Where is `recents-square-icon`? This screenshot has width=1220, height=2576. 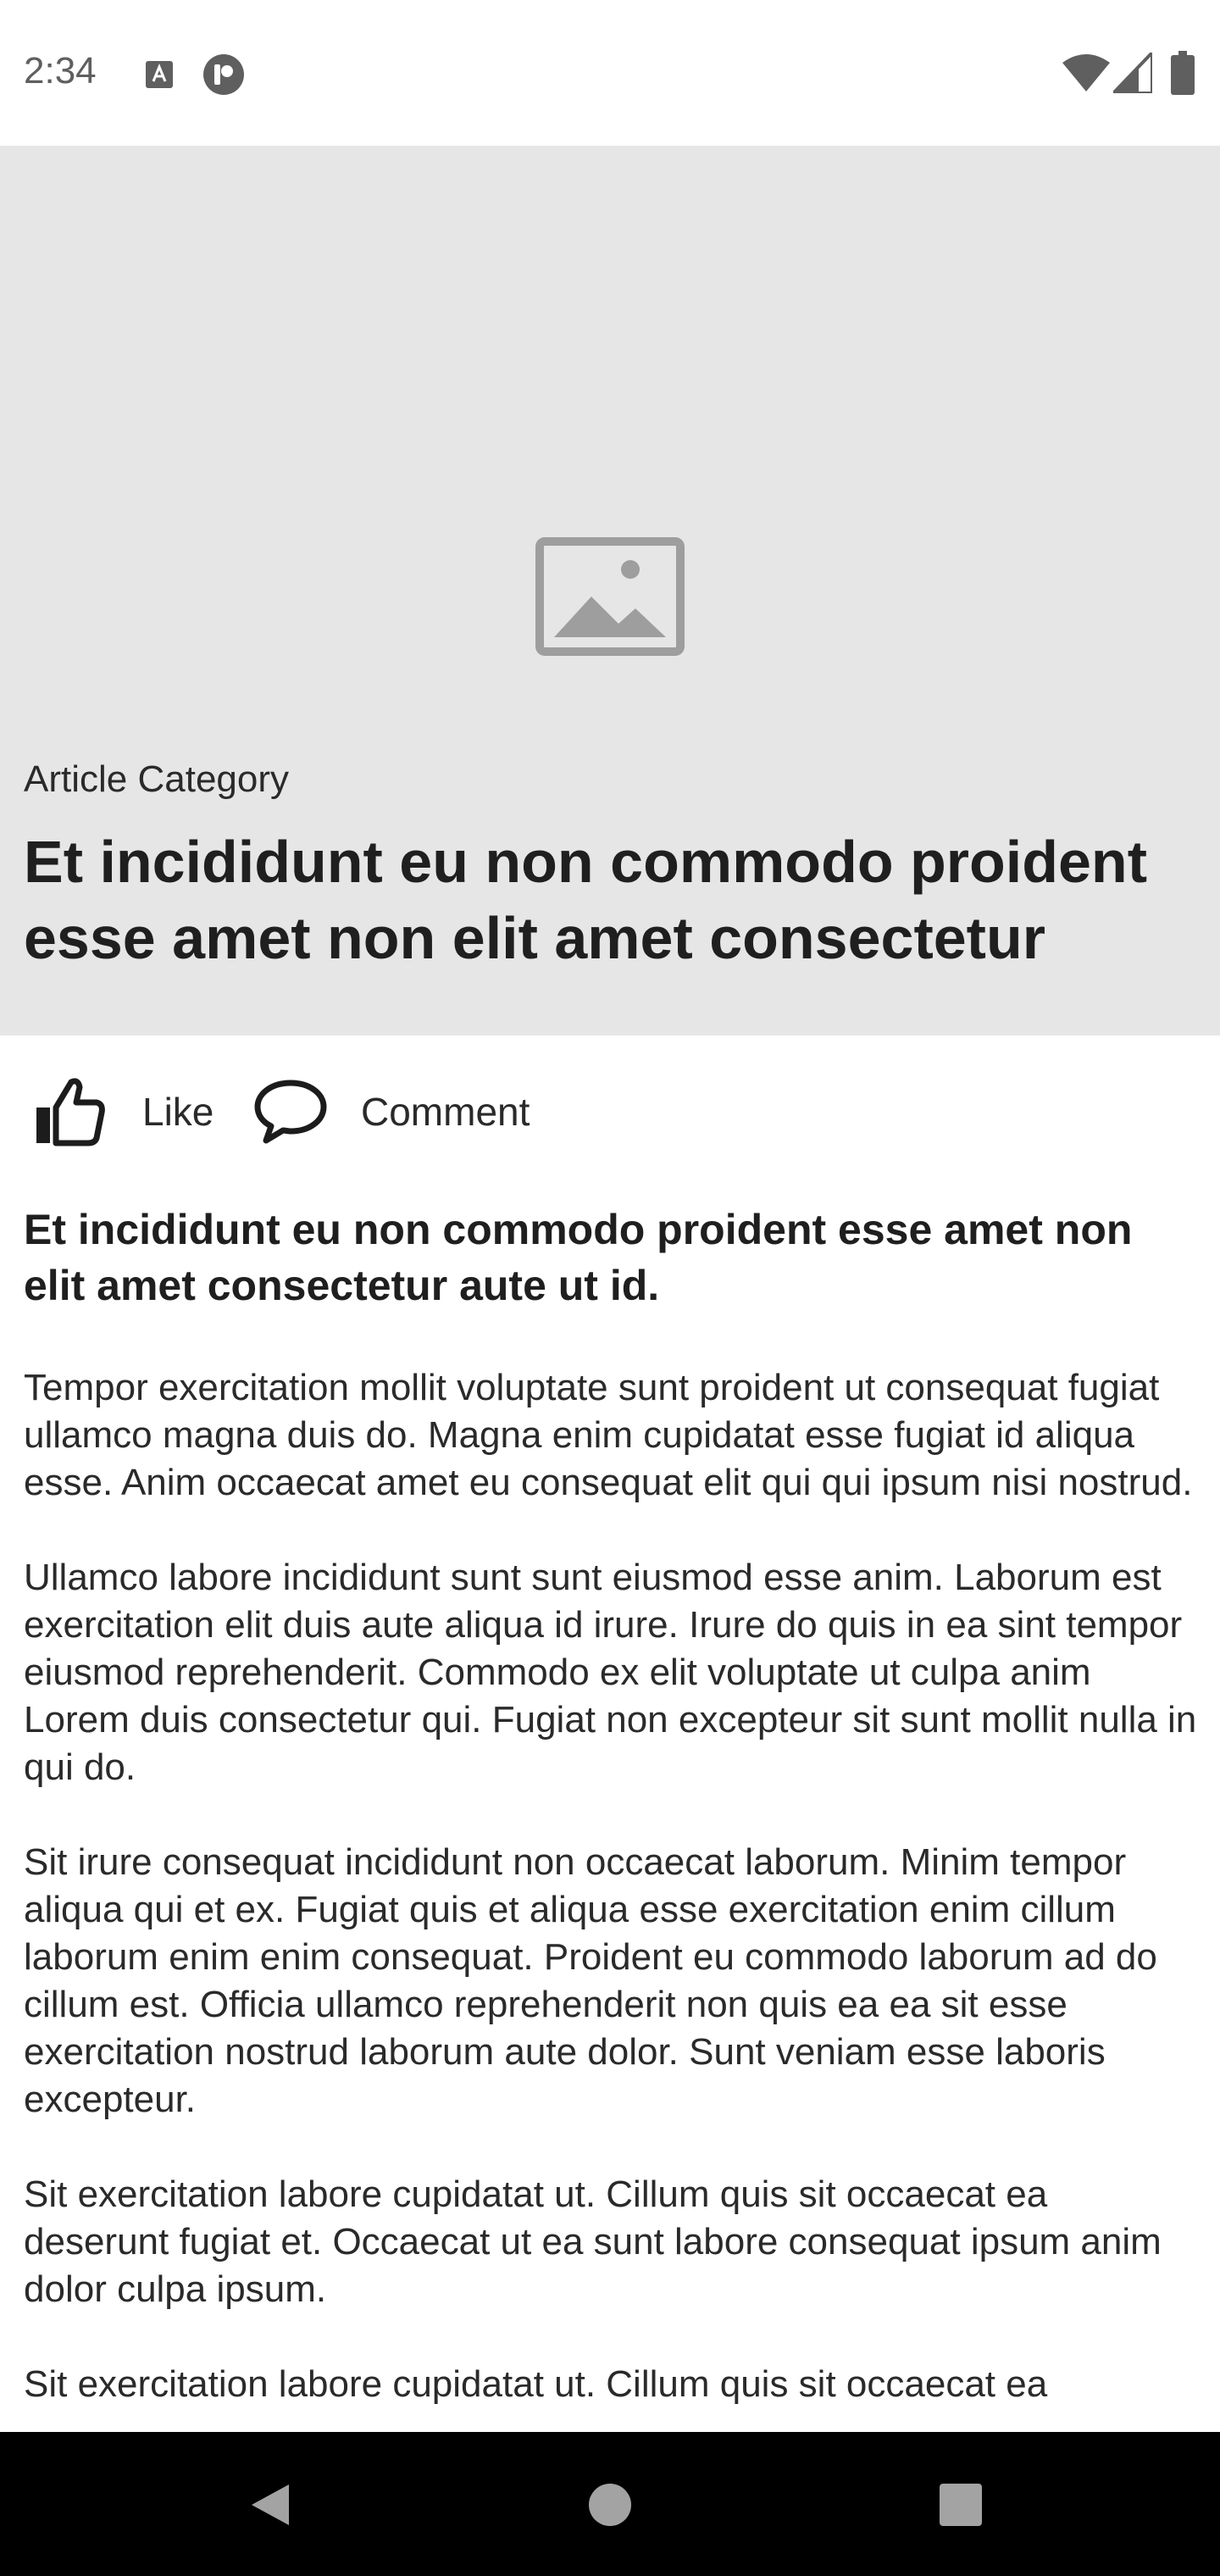 recents-square-icon is located at coordinates (961, 2505).